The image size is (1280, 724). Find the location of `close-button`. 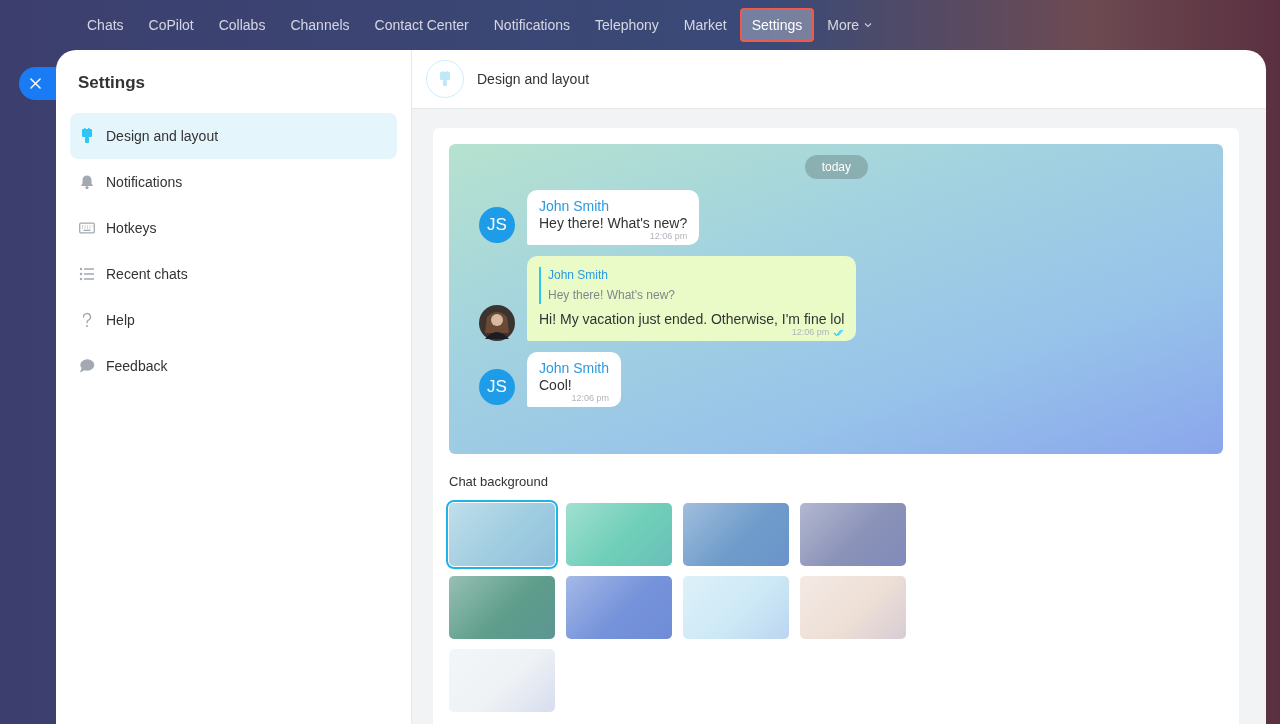

close-button is located at coordinates (37, 83).